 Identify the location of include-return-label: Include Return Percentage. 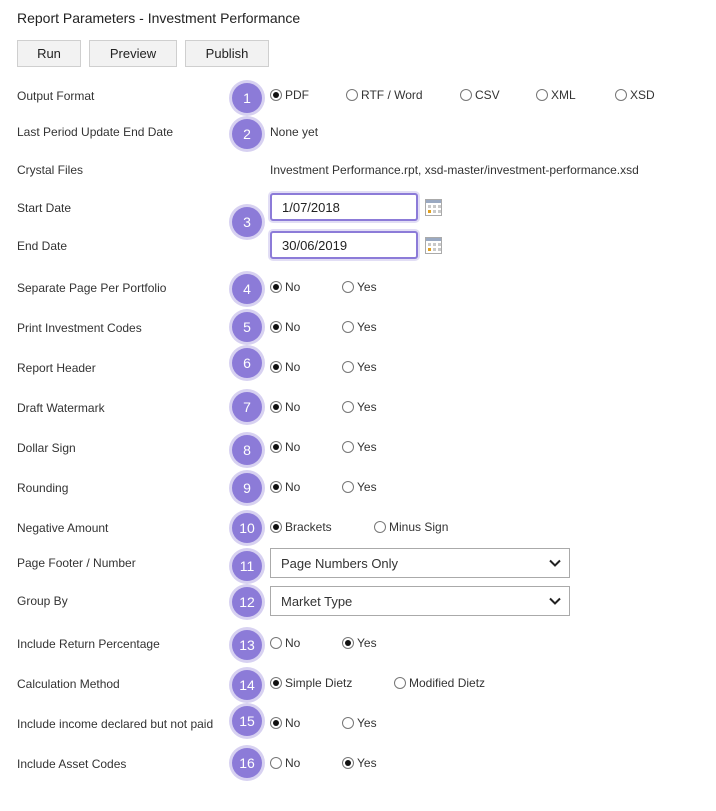
(88, 644).